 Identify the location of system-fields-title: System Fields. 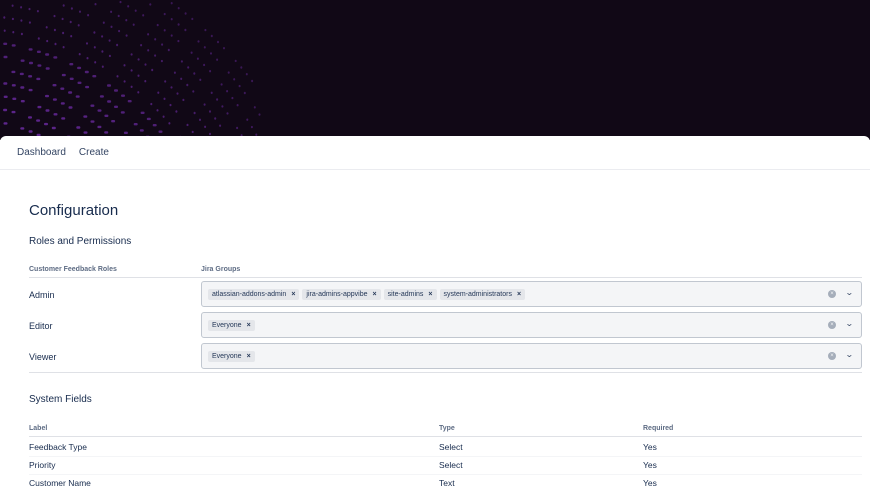
(60, 399).